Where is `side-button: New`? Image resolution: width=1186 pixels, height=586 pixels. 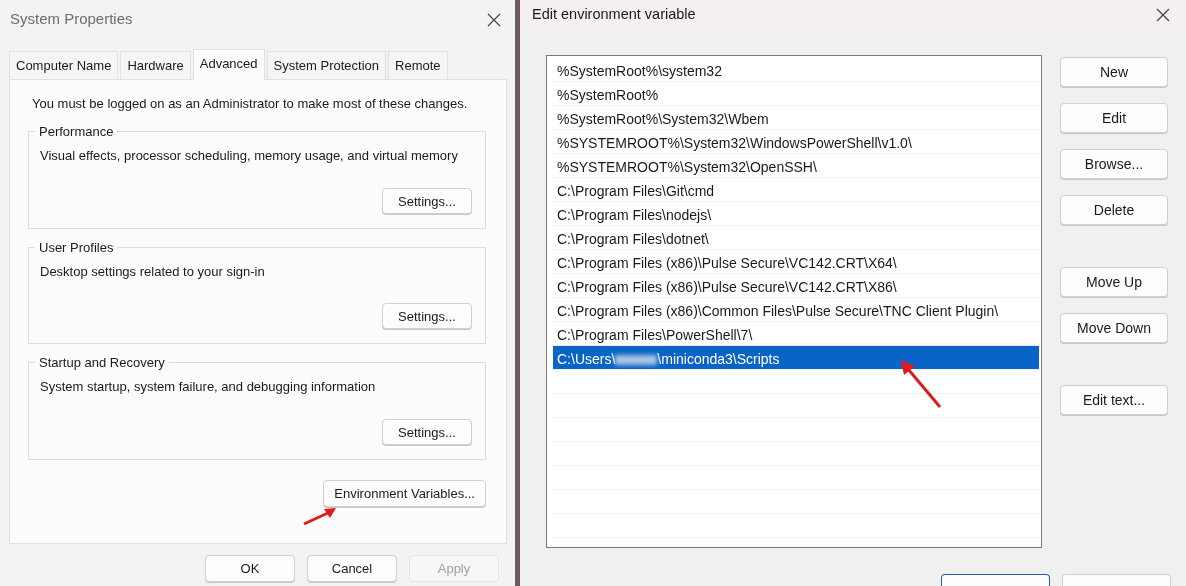
side-button: New is located at coordinates (1114, 72).